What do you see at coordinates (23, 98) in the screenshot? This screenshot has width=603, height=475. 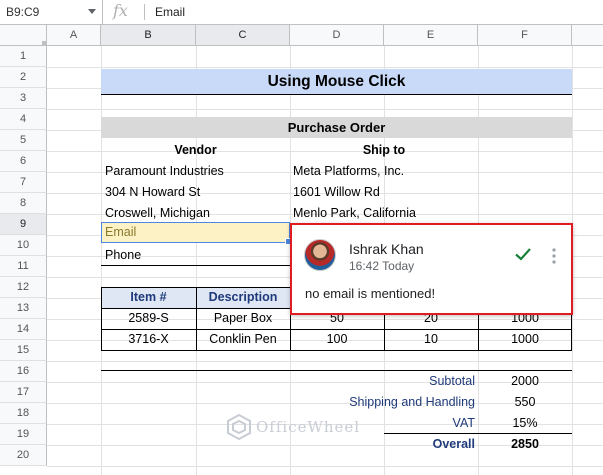 I see `row-header-3: 3` at bounding box center [23, 98].